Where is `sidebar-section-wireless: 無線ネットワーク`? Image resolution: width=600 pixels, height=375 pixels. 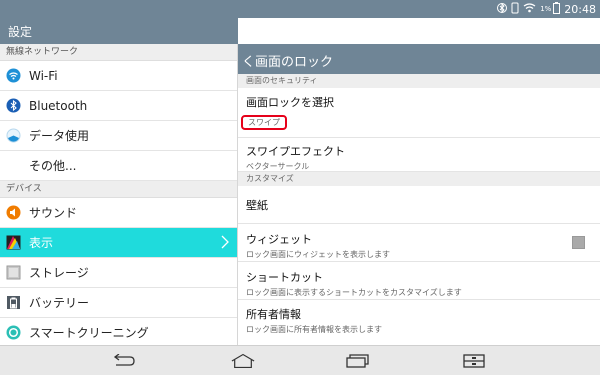
sidebar-section-wireless: 無線ネットワーク is located at coordinates (118, 52).